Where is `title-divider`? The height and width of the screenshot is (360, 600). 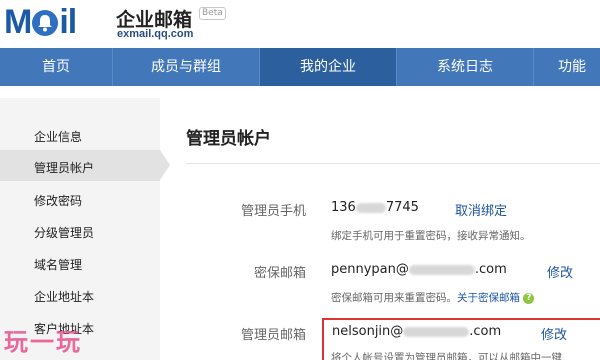
title-divider is located at coordinates (393, 163).